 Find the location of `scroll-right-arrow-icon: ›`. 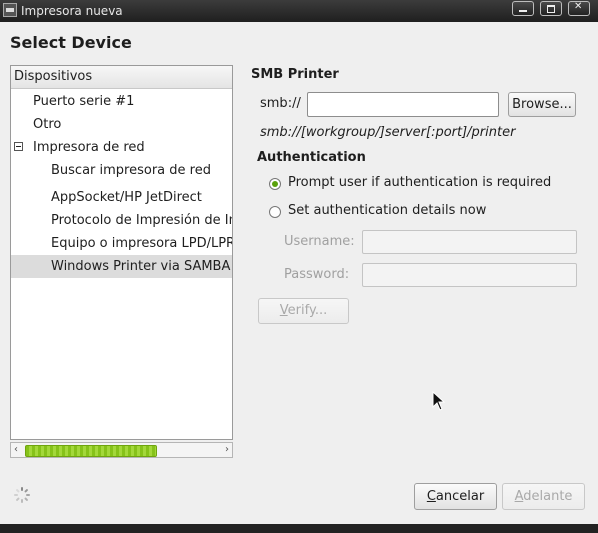

scroll-right-arrow-icon: › is located at coordinates (227, 450).